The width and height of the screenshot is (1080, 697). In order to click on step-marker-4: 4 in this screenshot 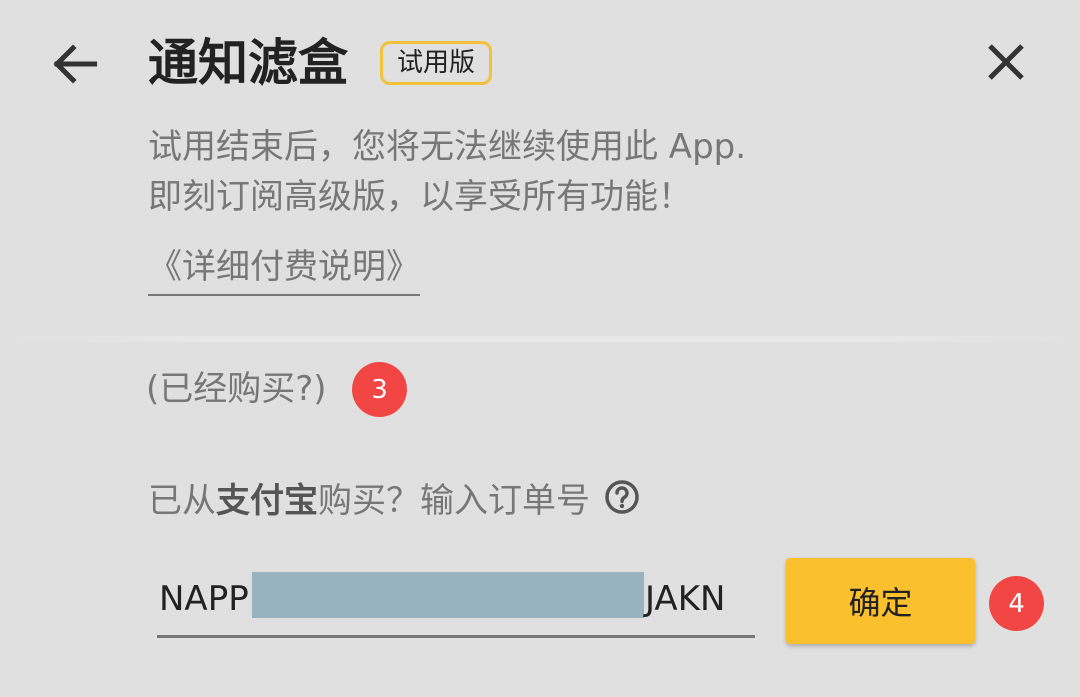, I will do `click(1016, 603)`.